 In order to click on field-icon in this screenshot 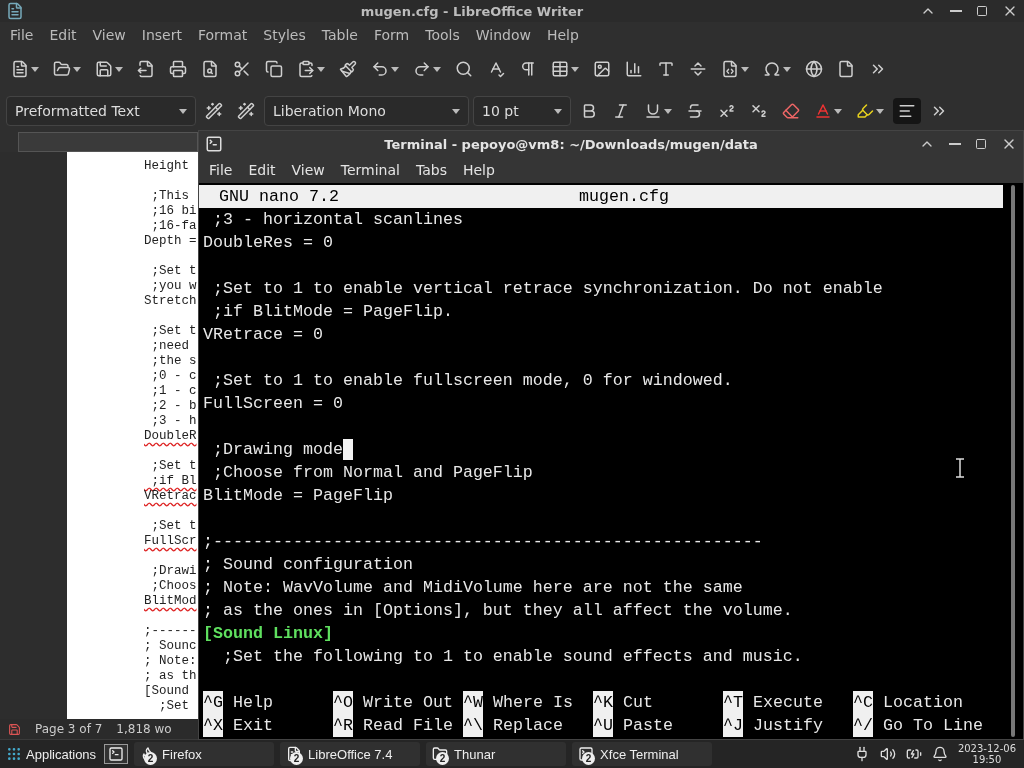, I will do `click(730, 69)`.